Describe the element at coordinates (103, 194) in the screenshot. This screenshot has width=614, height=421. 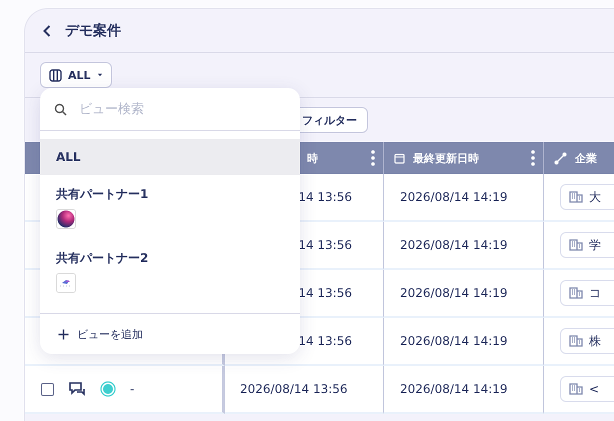
I see `view-name: 共有パートナー1` at that location.